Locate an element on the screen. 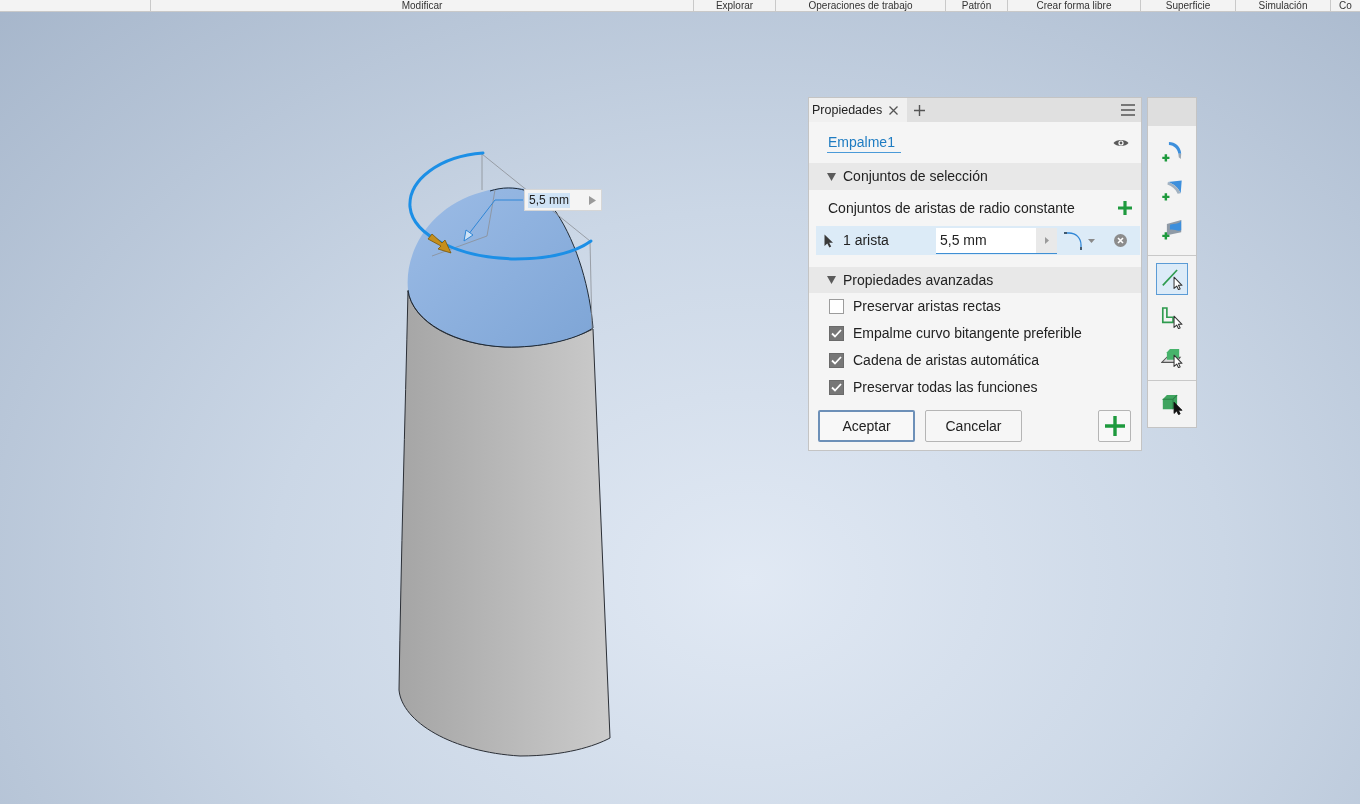 The image size is (1360, 804). section-header: Conjuntos de selección is located at coordinates (975, 176).